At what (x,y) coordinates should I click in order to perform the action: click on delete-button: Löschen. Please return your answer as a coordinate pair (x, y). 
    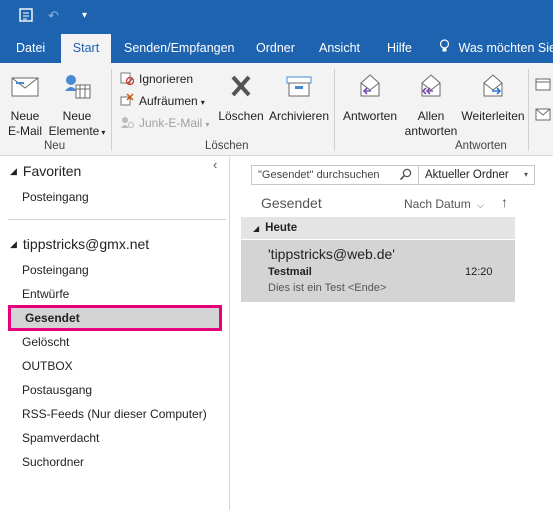
    Looking at the image, I should click on (241, 97).